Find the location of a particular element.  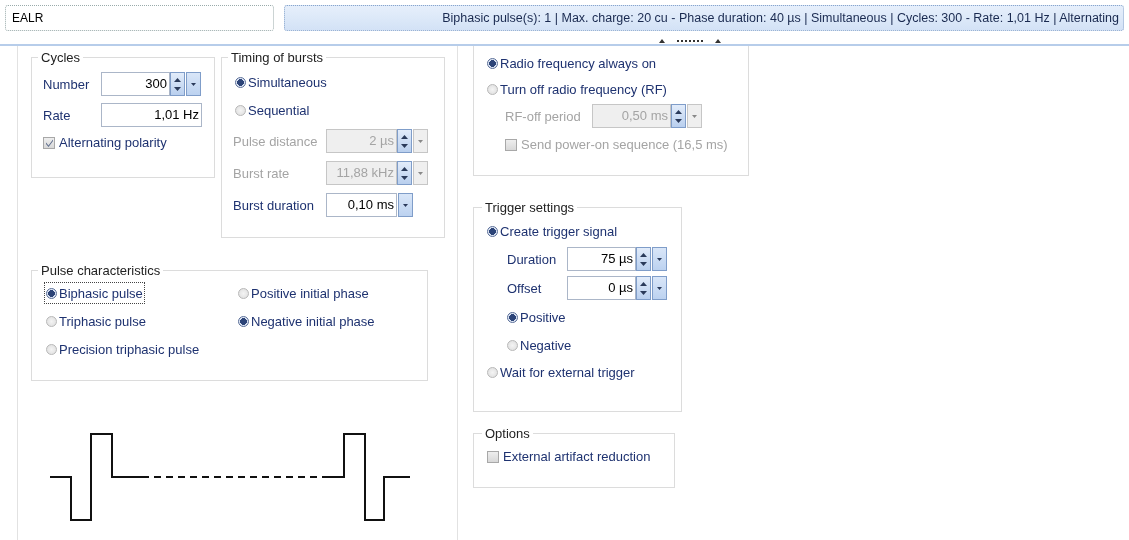

group-title: Options is located at coordinates (507, 433).